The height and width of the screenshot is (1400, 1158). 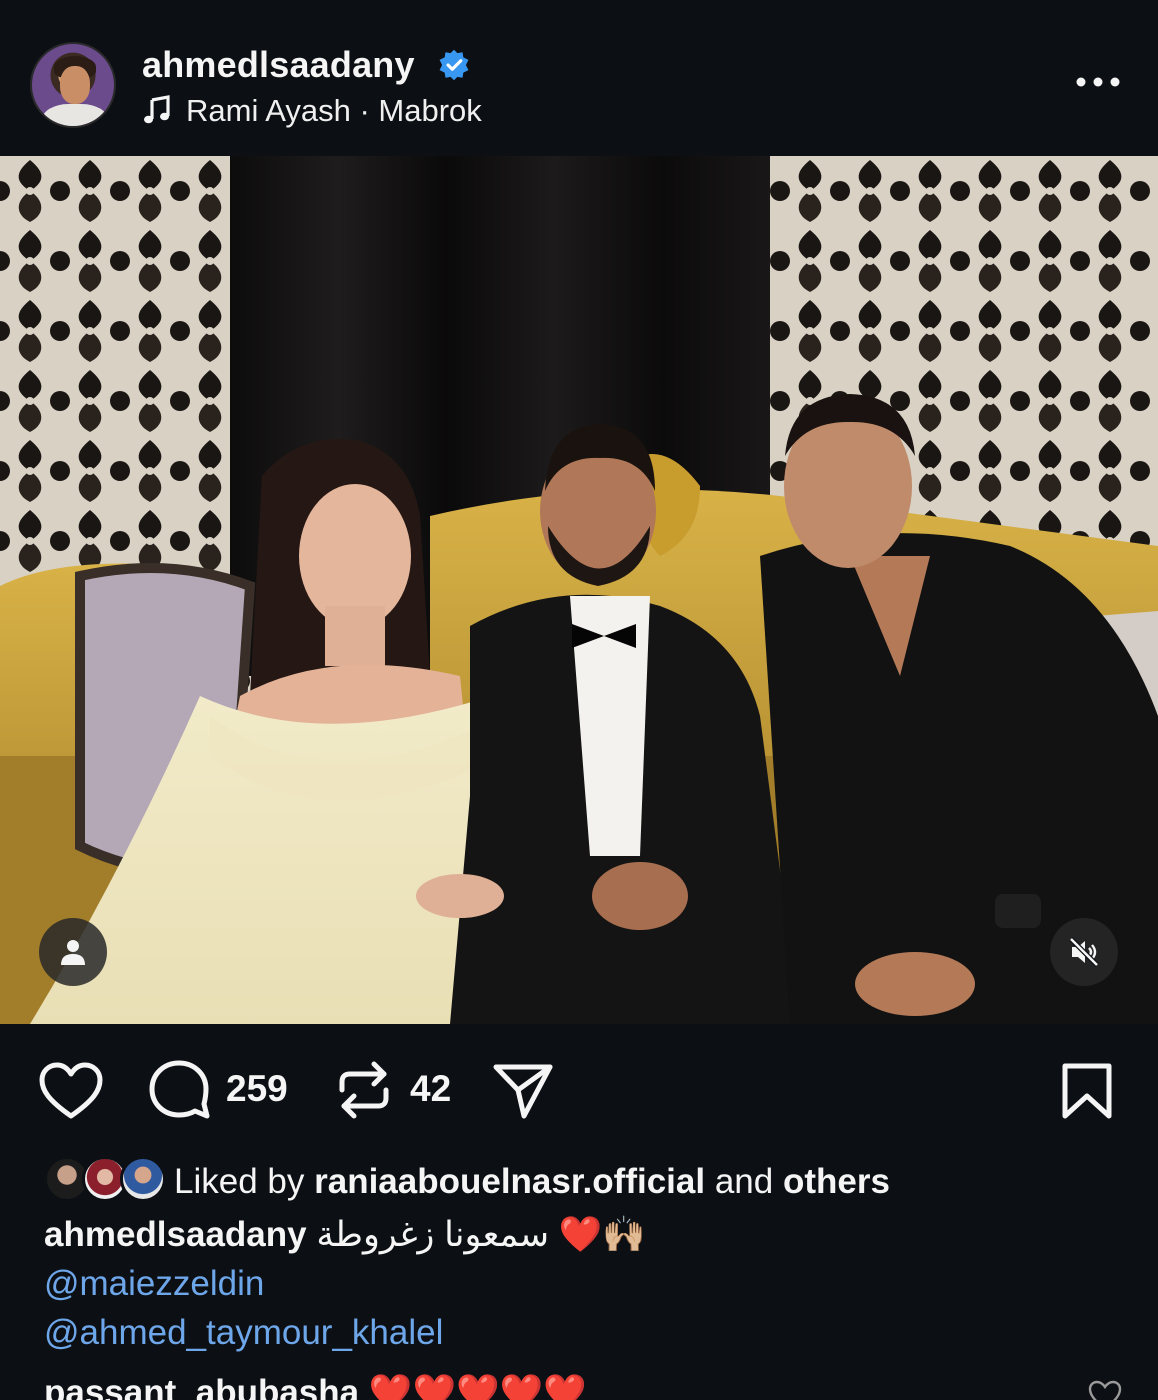 What do you see at coordinates (154, 1284) in the screenshot?
I see `caption-mention: @maiezzeldin` at bounding box center [154, 1284].